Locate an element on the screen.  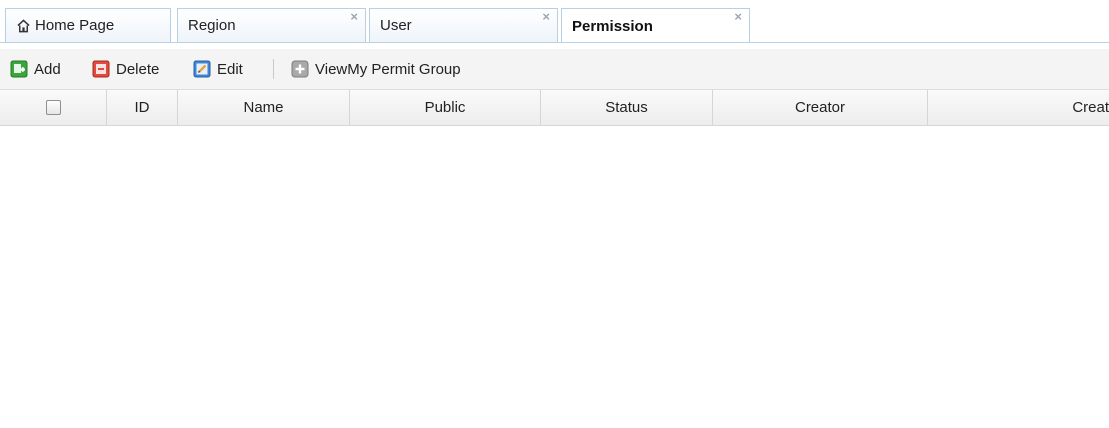
select-all-cell is located at coordinates (53, 107).